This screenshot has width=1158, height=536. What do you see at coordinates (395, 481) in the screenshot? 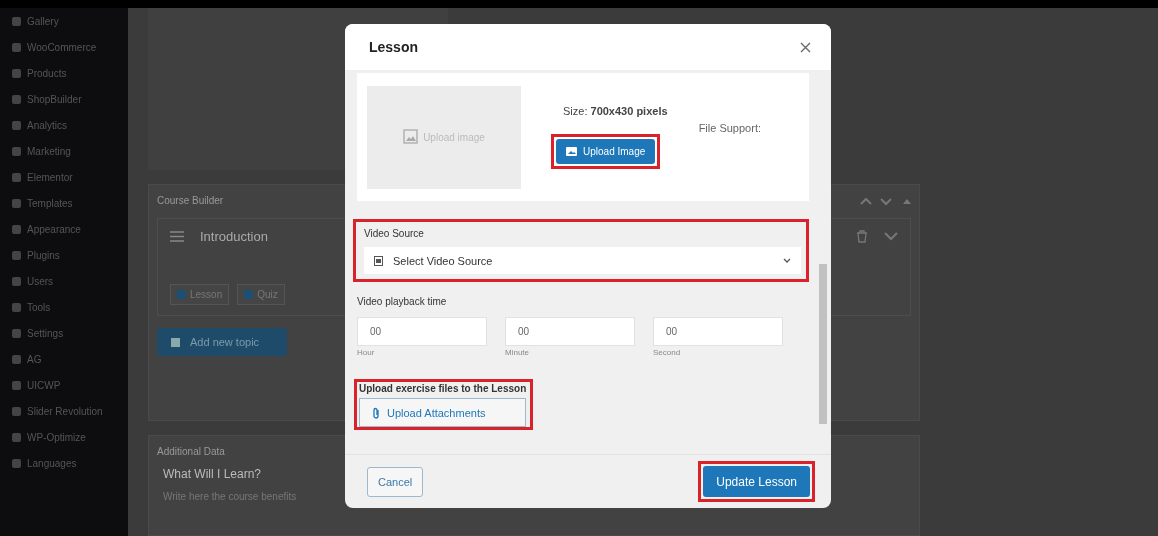
I see `cancel-button: Cancel` at bounding box center [395, 481].